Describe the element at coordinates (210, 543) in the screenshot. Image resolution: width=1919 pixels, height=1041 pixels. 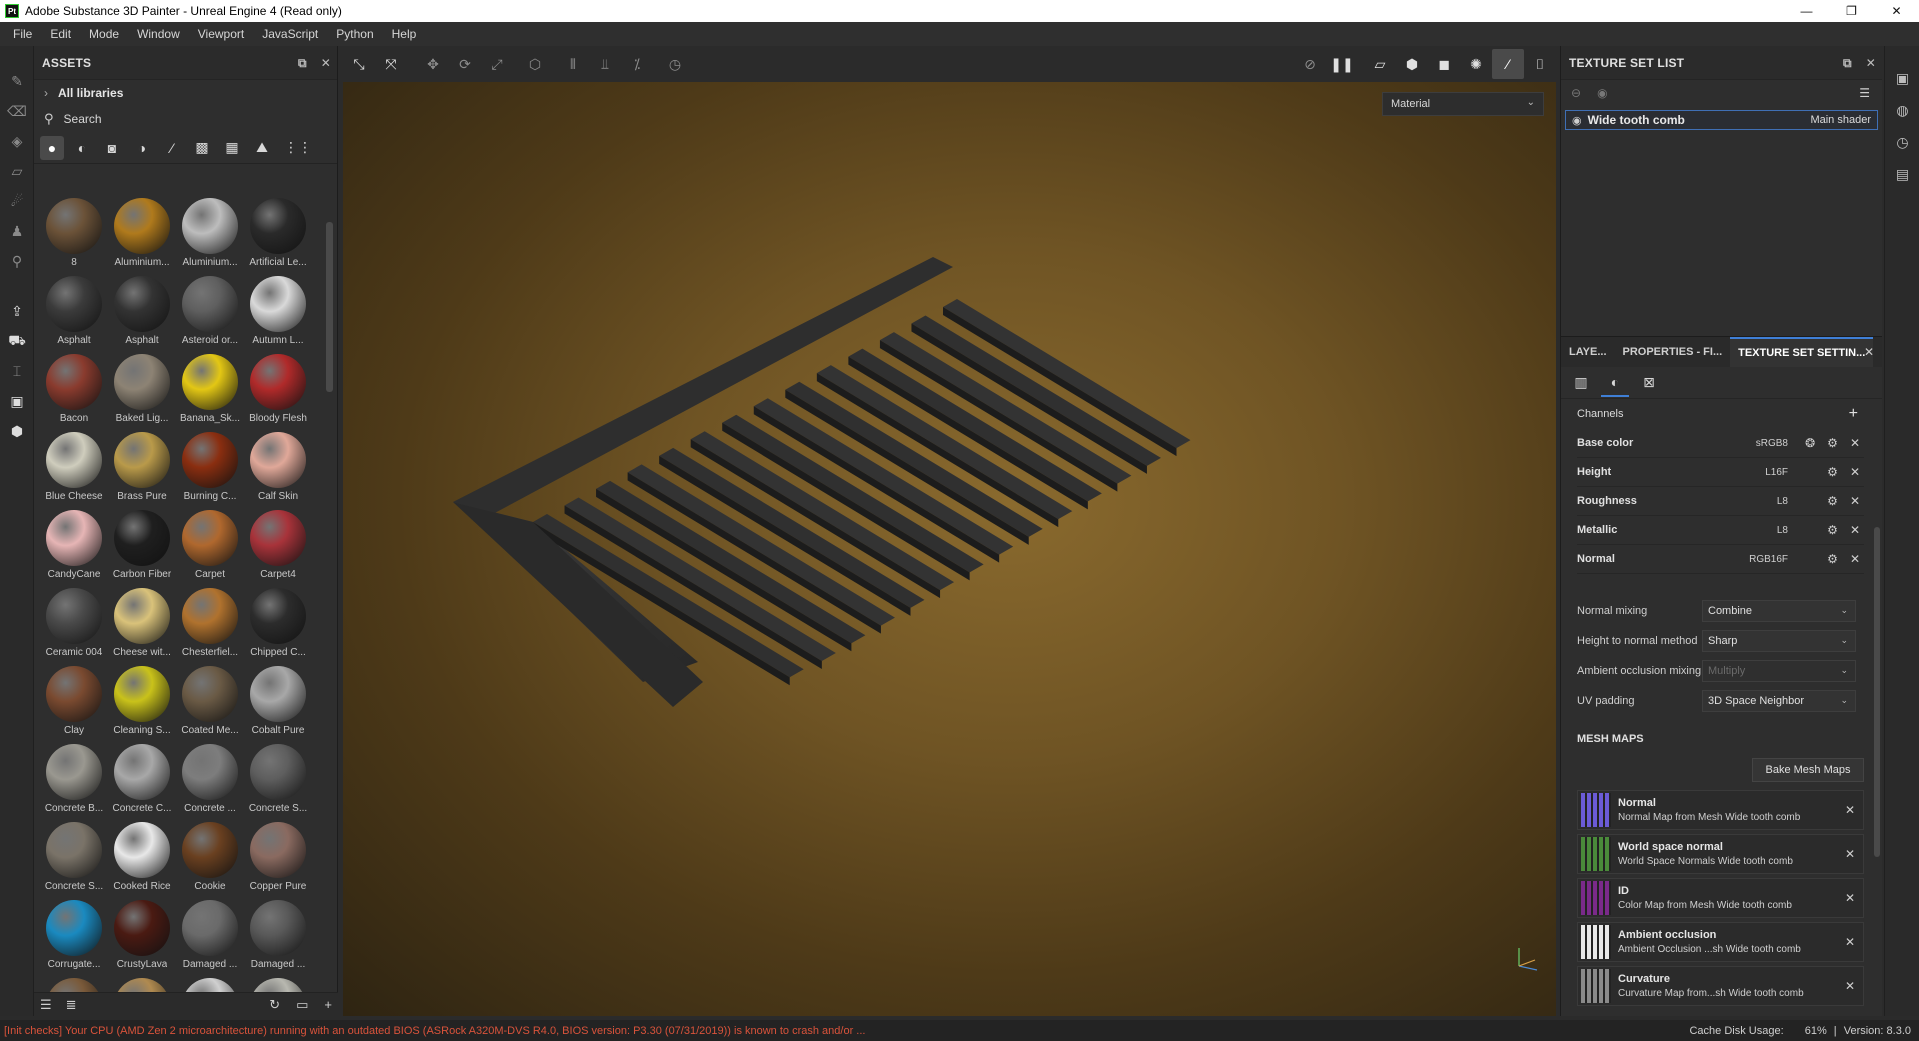
I see `asset-item: Carpet` at that location.